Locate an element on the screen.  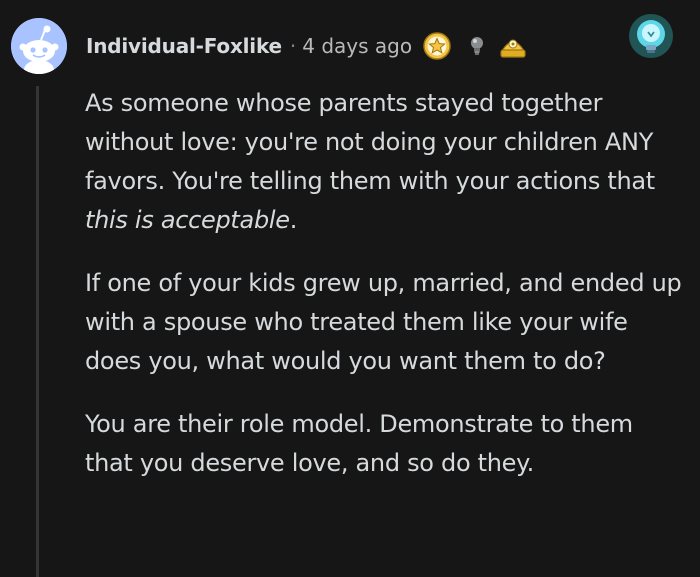
username-link: Individual-Foxlike is located at coordinates (184, 46).